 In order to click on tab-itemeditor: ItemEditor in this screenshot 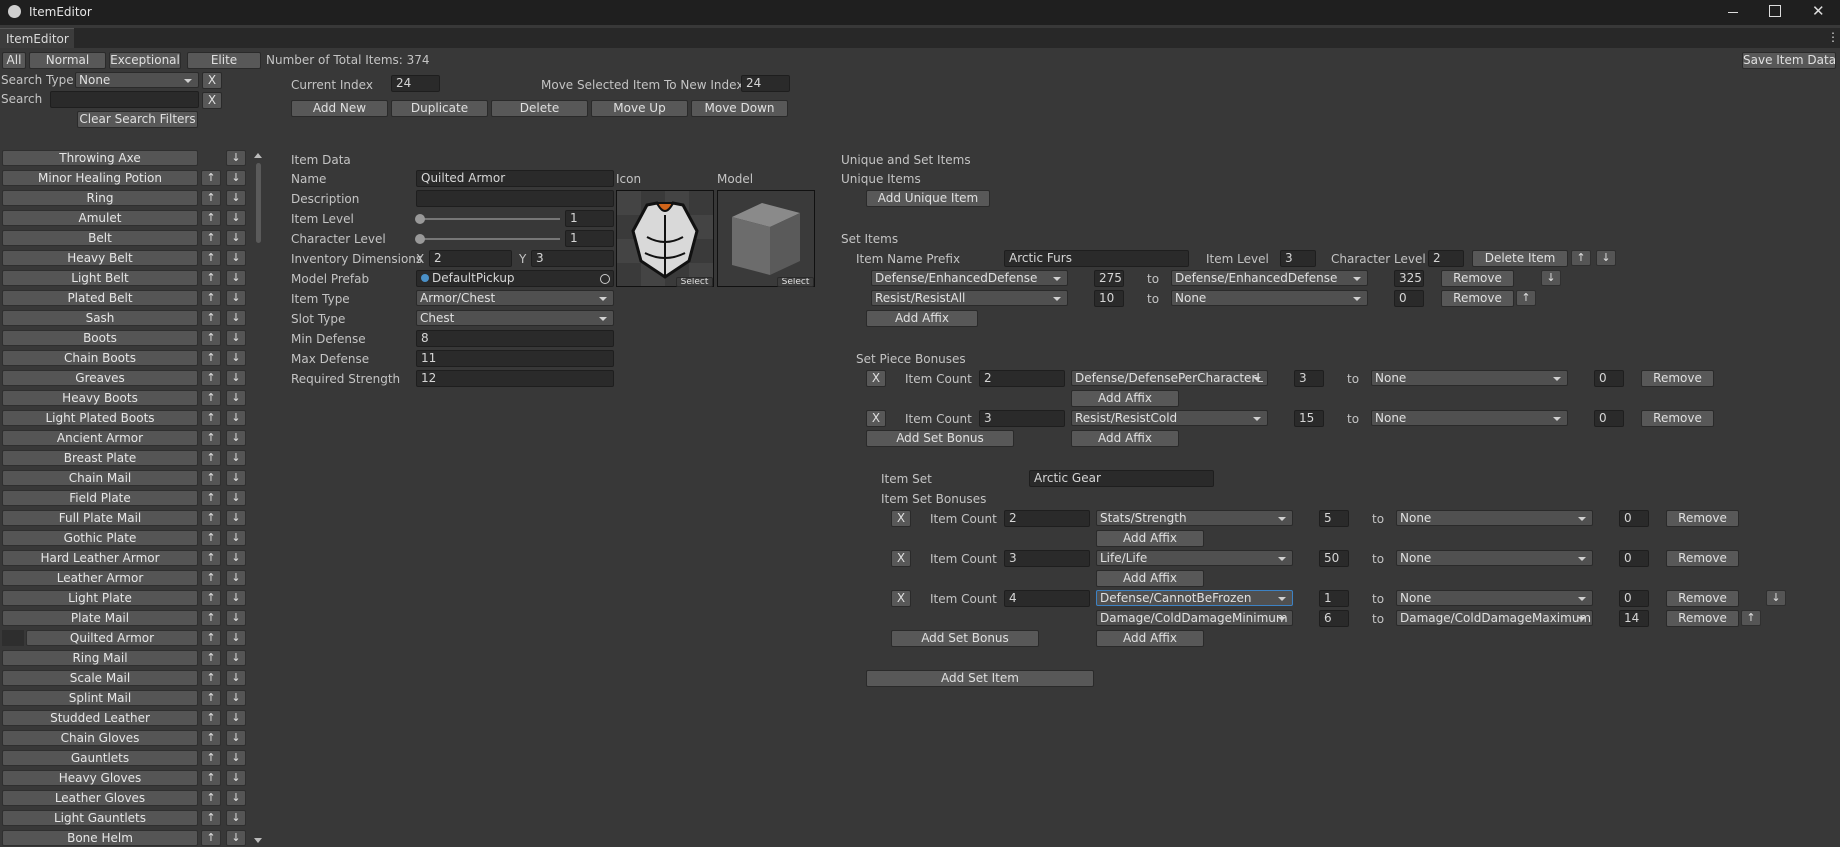, I will do `click(37, 38)`.